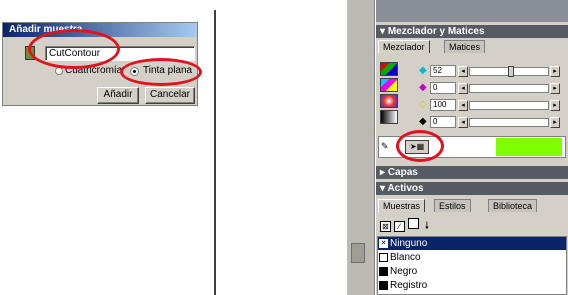  What do you see at coordinates (452, 205) in the screenshot?
I see `tab-styles: Estilos` at bounding box center [452, 205].